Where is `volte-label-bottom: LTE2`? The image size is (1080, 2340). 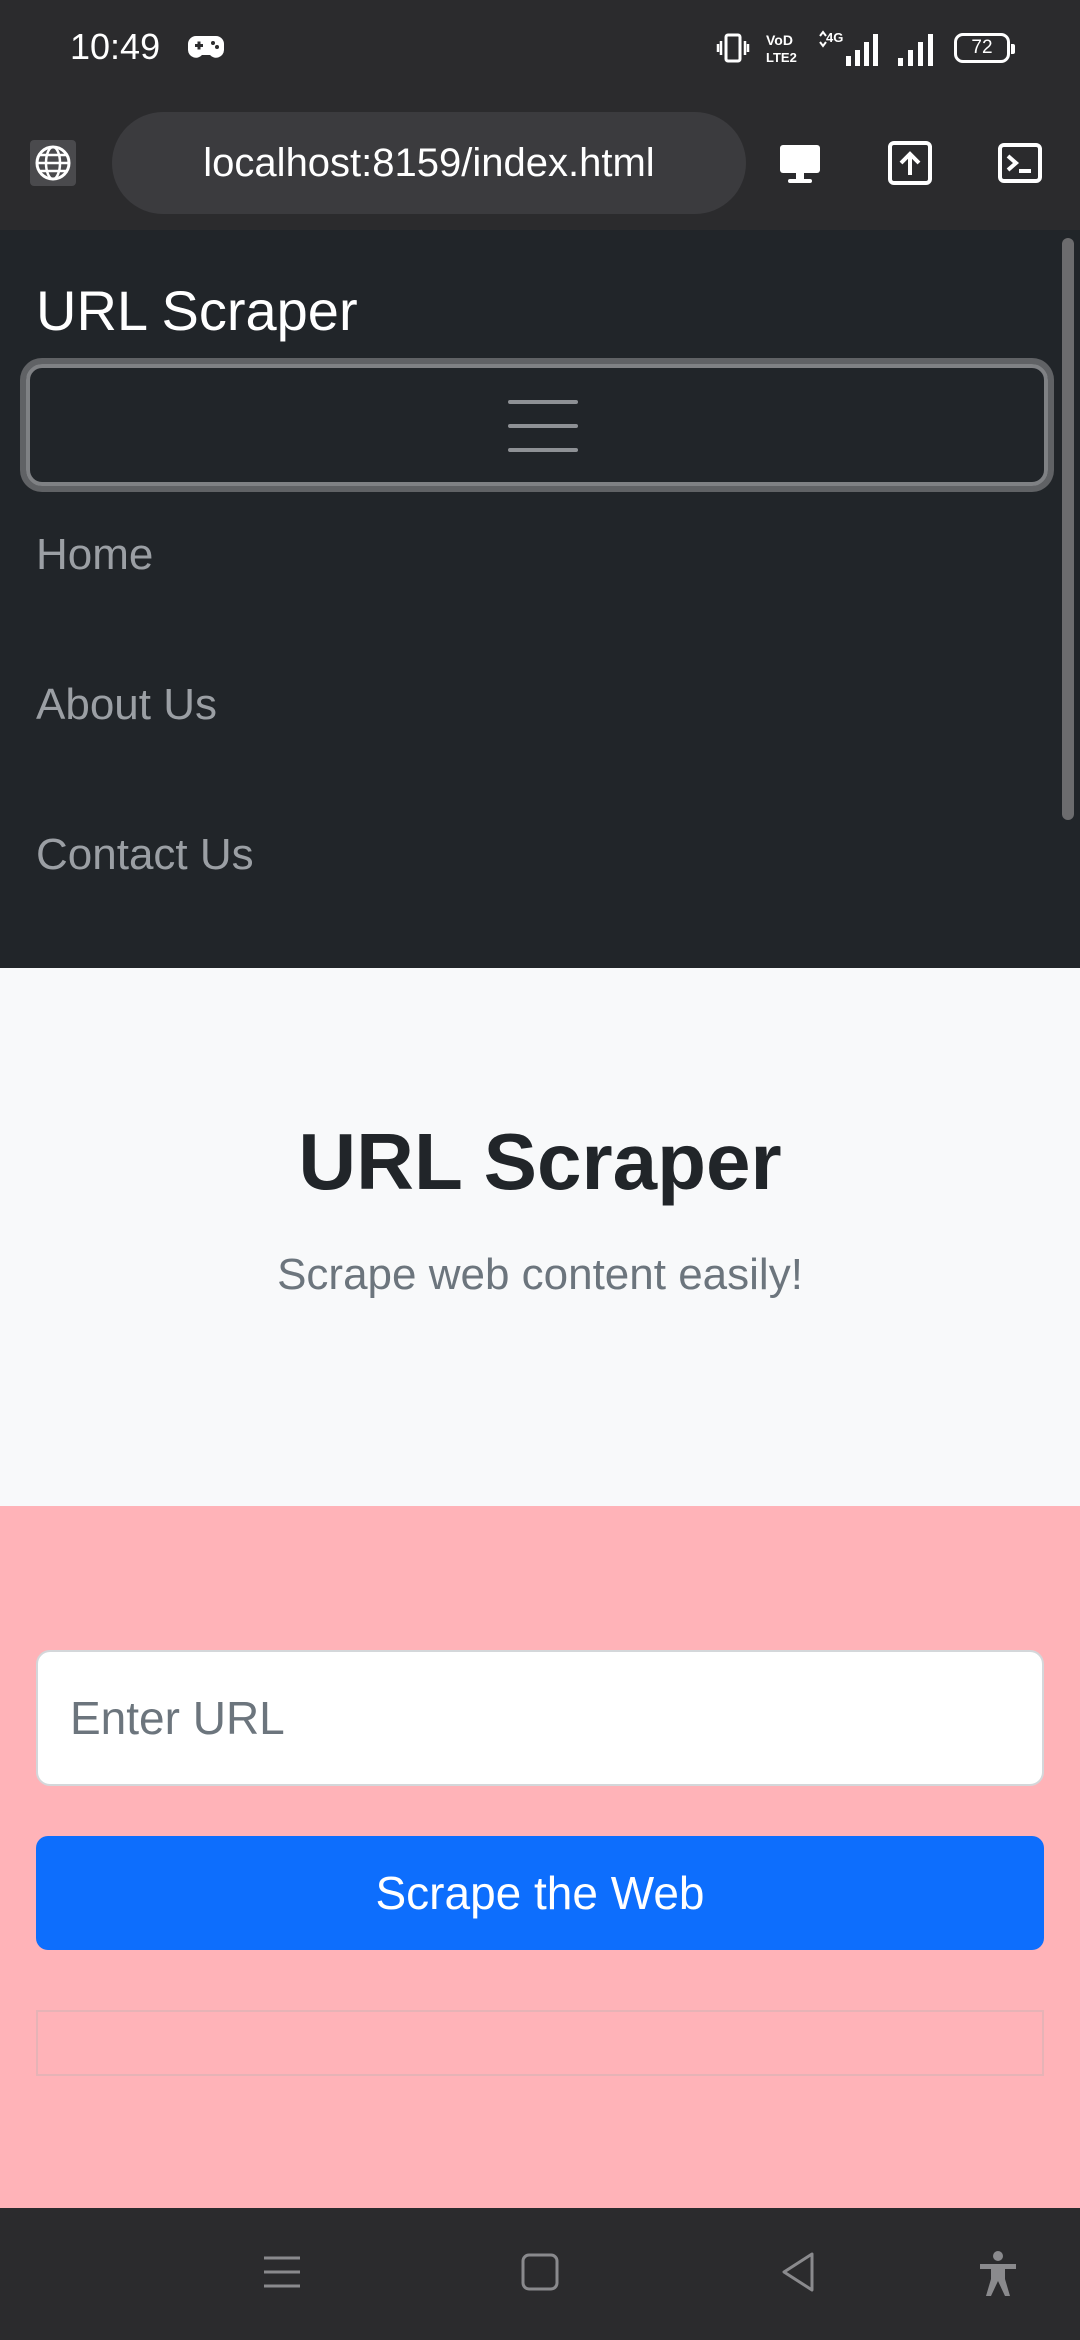
volte-label-bottom: LTE2 is located at coordinates (781, 57).